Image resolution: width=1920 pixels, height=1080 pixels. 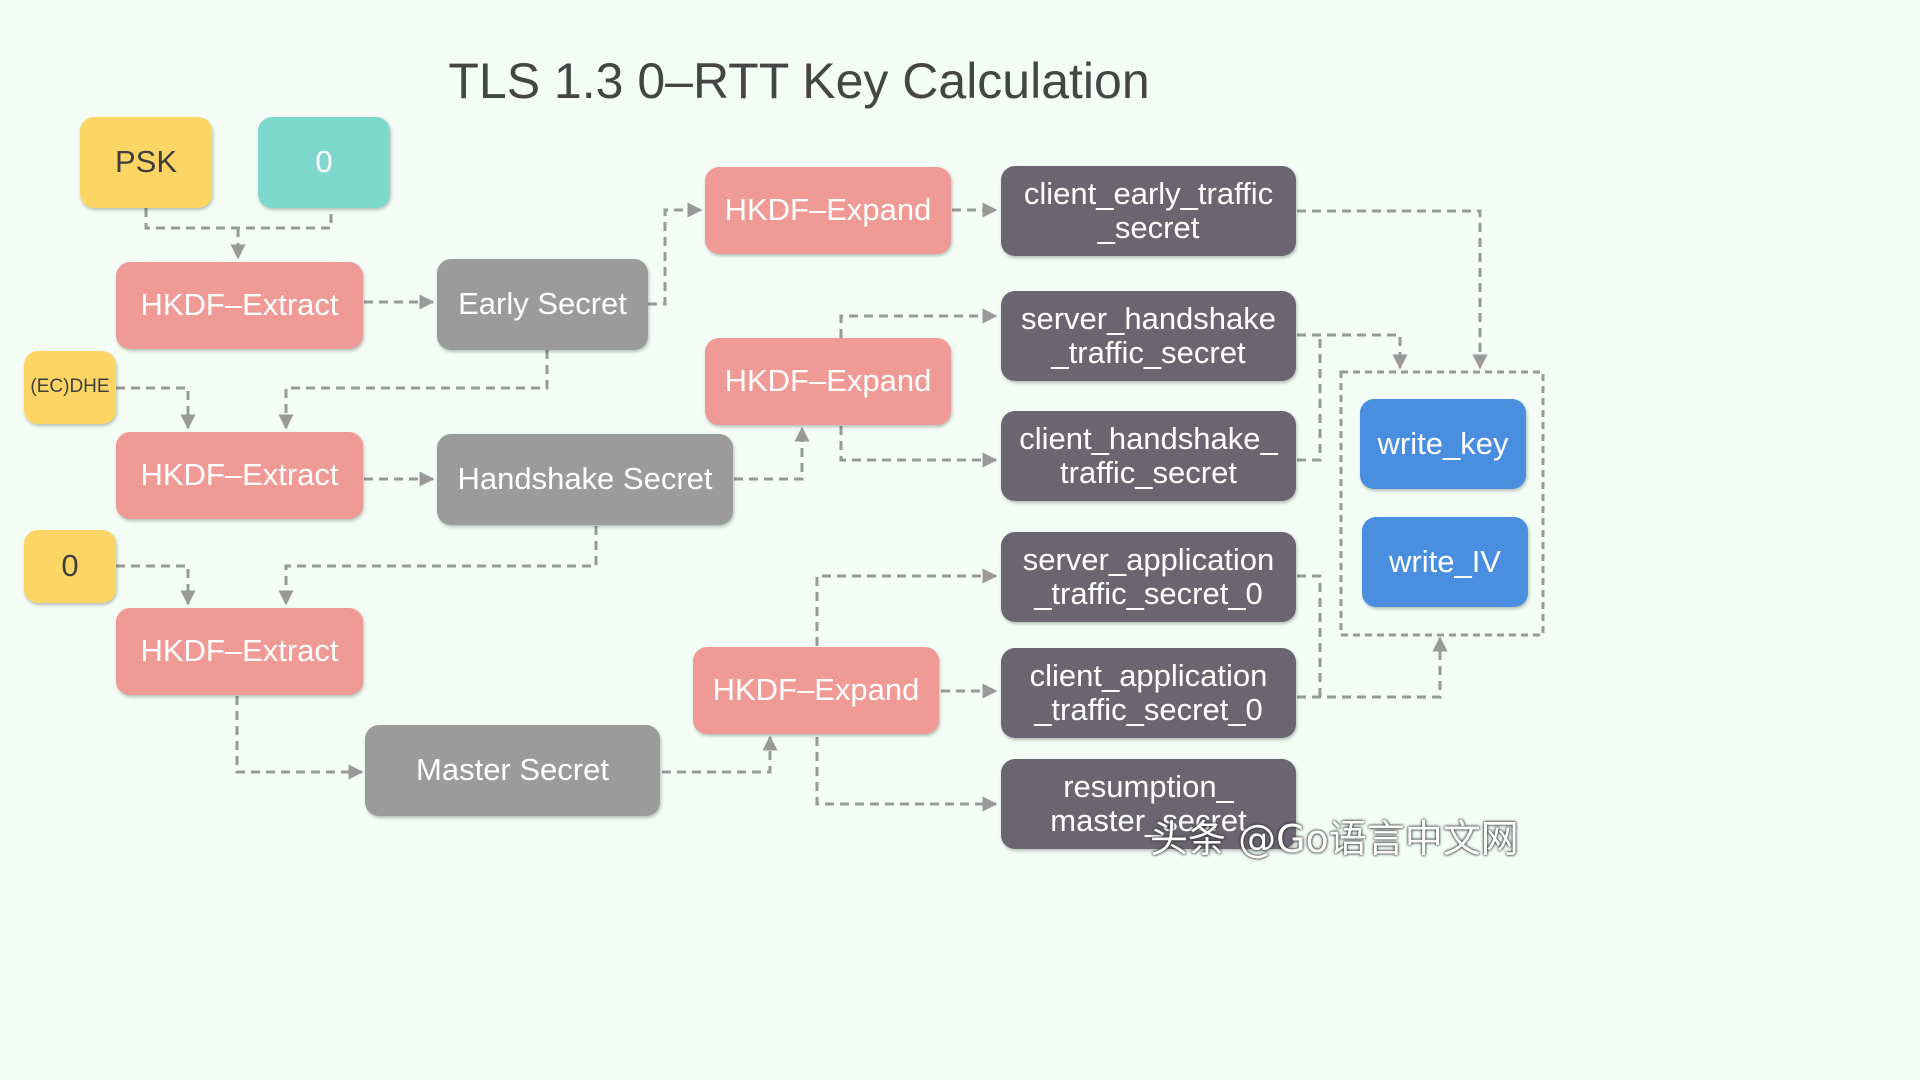 What do you see at coordinates (156, 408) in the screenshot?
I see `wire-ecdhe-to-extract2` at bounding box center [156, 408].